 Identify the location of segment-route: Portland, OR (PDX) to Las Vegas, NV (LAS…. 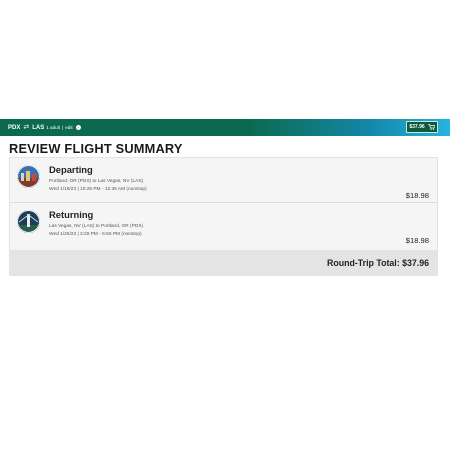
(96, 181).